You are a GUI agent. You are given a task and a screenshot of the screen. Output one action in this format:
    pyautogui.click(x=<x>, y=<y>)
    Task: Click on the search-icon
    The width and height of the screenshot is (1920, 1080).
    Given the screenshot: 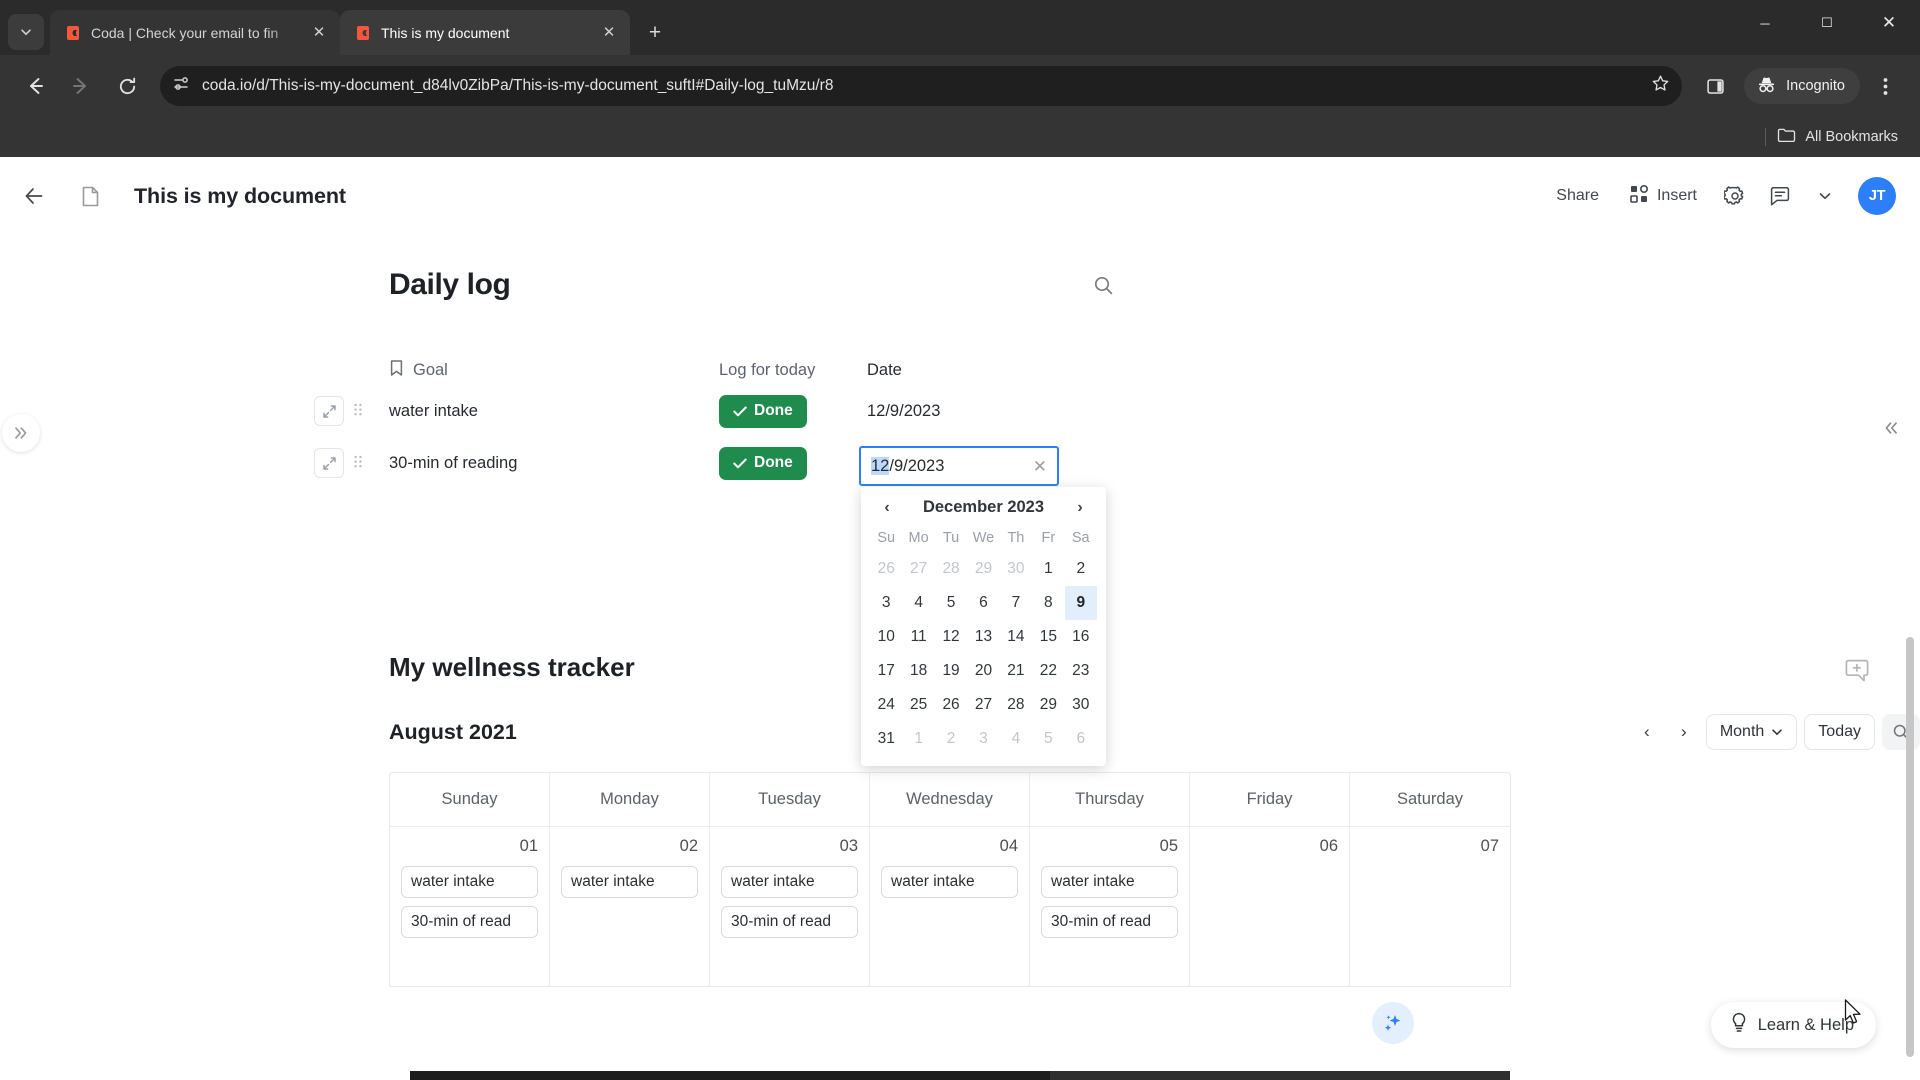 What is the action you would take?
    pyautogui.click(x=1103, y=285)
    